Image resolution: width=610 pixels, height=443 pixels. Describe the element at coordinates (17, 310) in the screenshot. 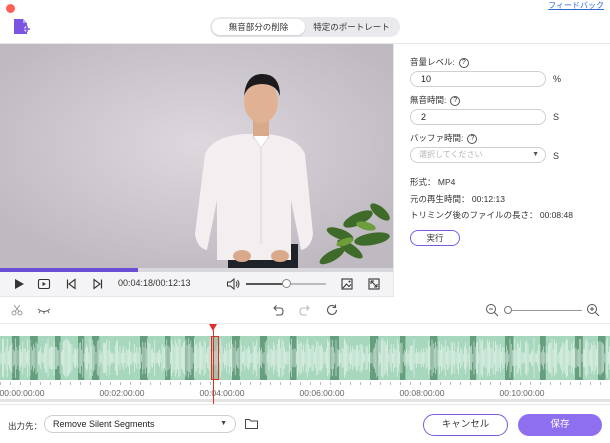

I see `scissors-icon` at that location.